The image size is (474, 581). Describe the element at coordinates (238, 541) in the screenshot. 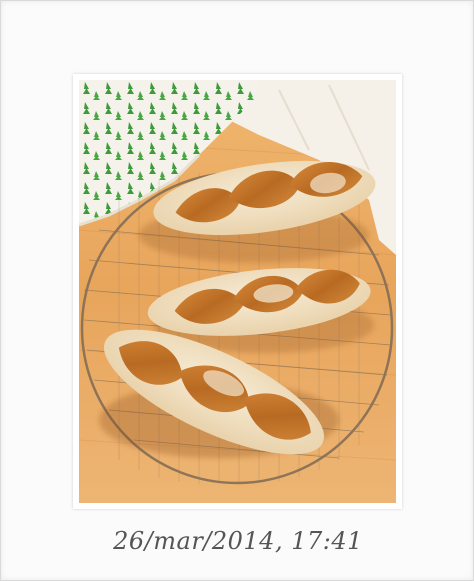

I see `photo-date-caption: 26/mar/2014, 17:41` at that location.